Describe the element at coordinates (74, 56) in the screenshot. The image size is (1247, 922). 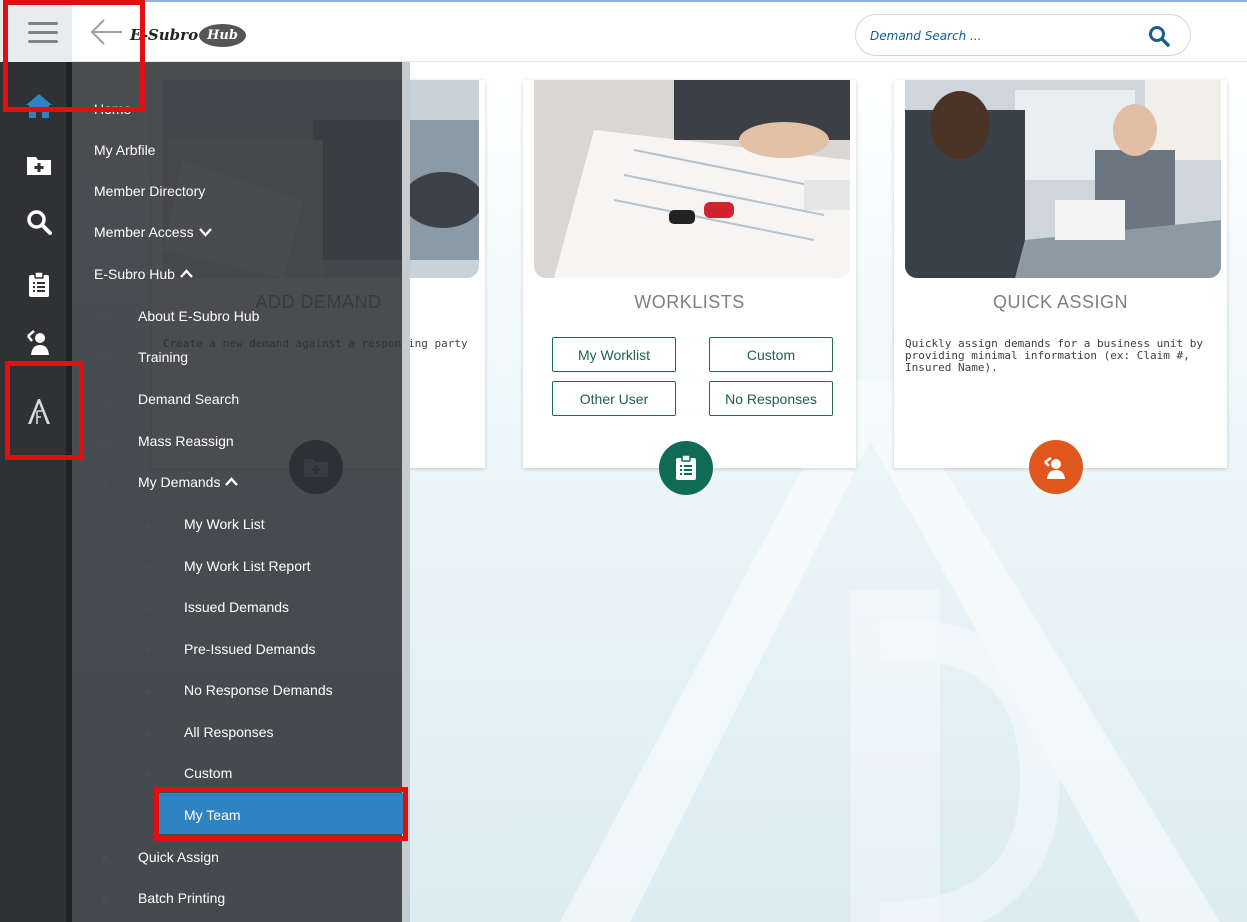
I see `hamburger-callout-box` at that location.